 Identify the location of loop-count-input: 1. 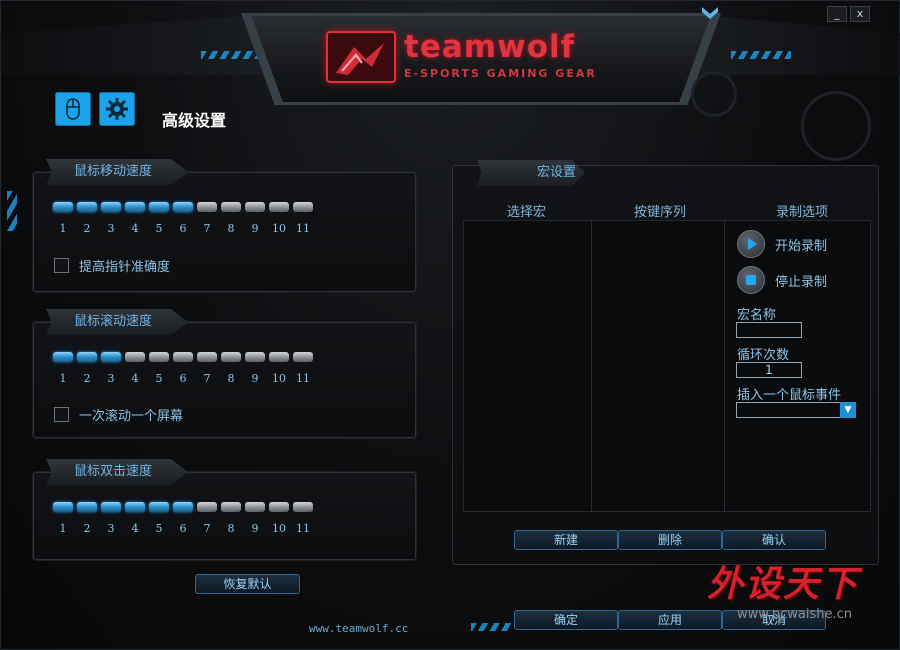
(769, 370).